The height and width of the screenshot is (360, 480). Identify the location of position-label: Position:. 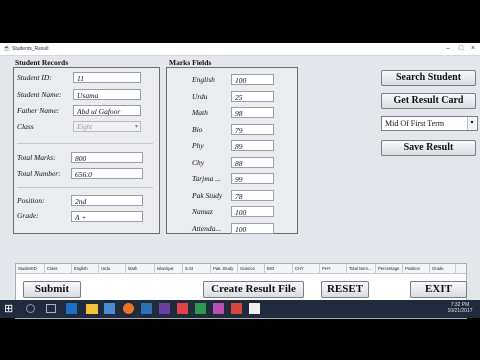
(31, 200).